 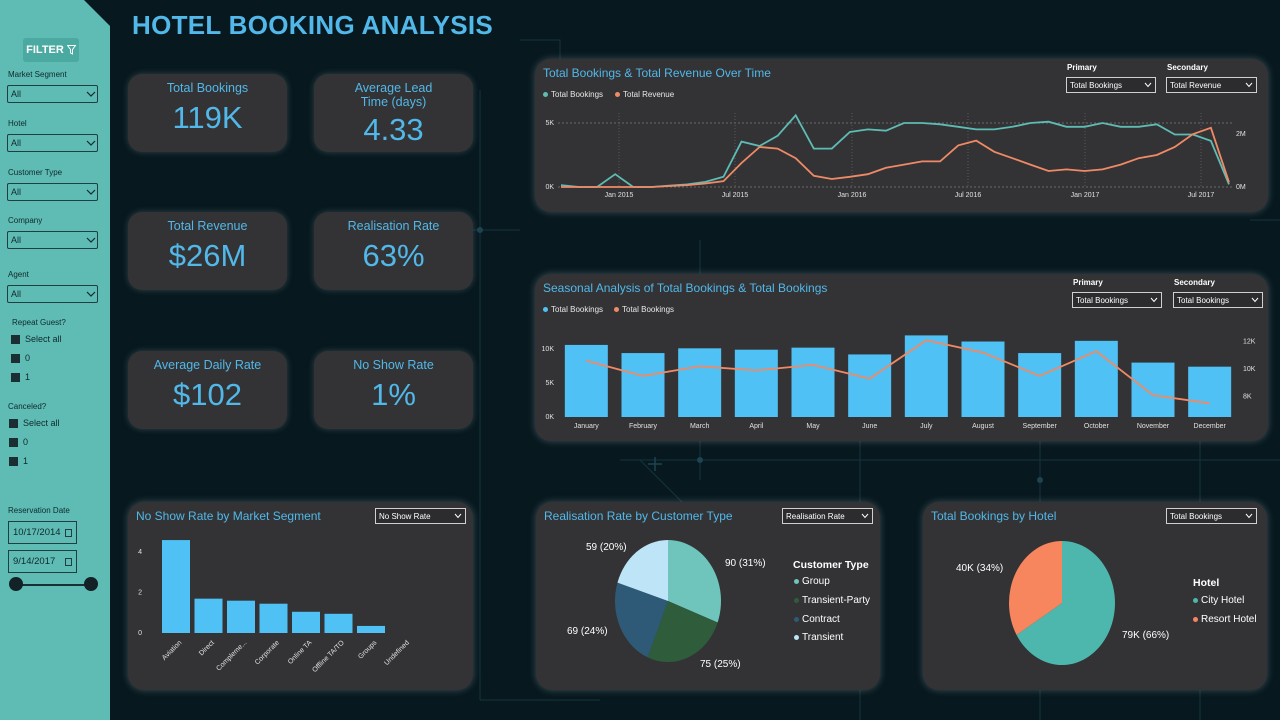 I want to click on agent-value: All, so click(x=16, y=294).